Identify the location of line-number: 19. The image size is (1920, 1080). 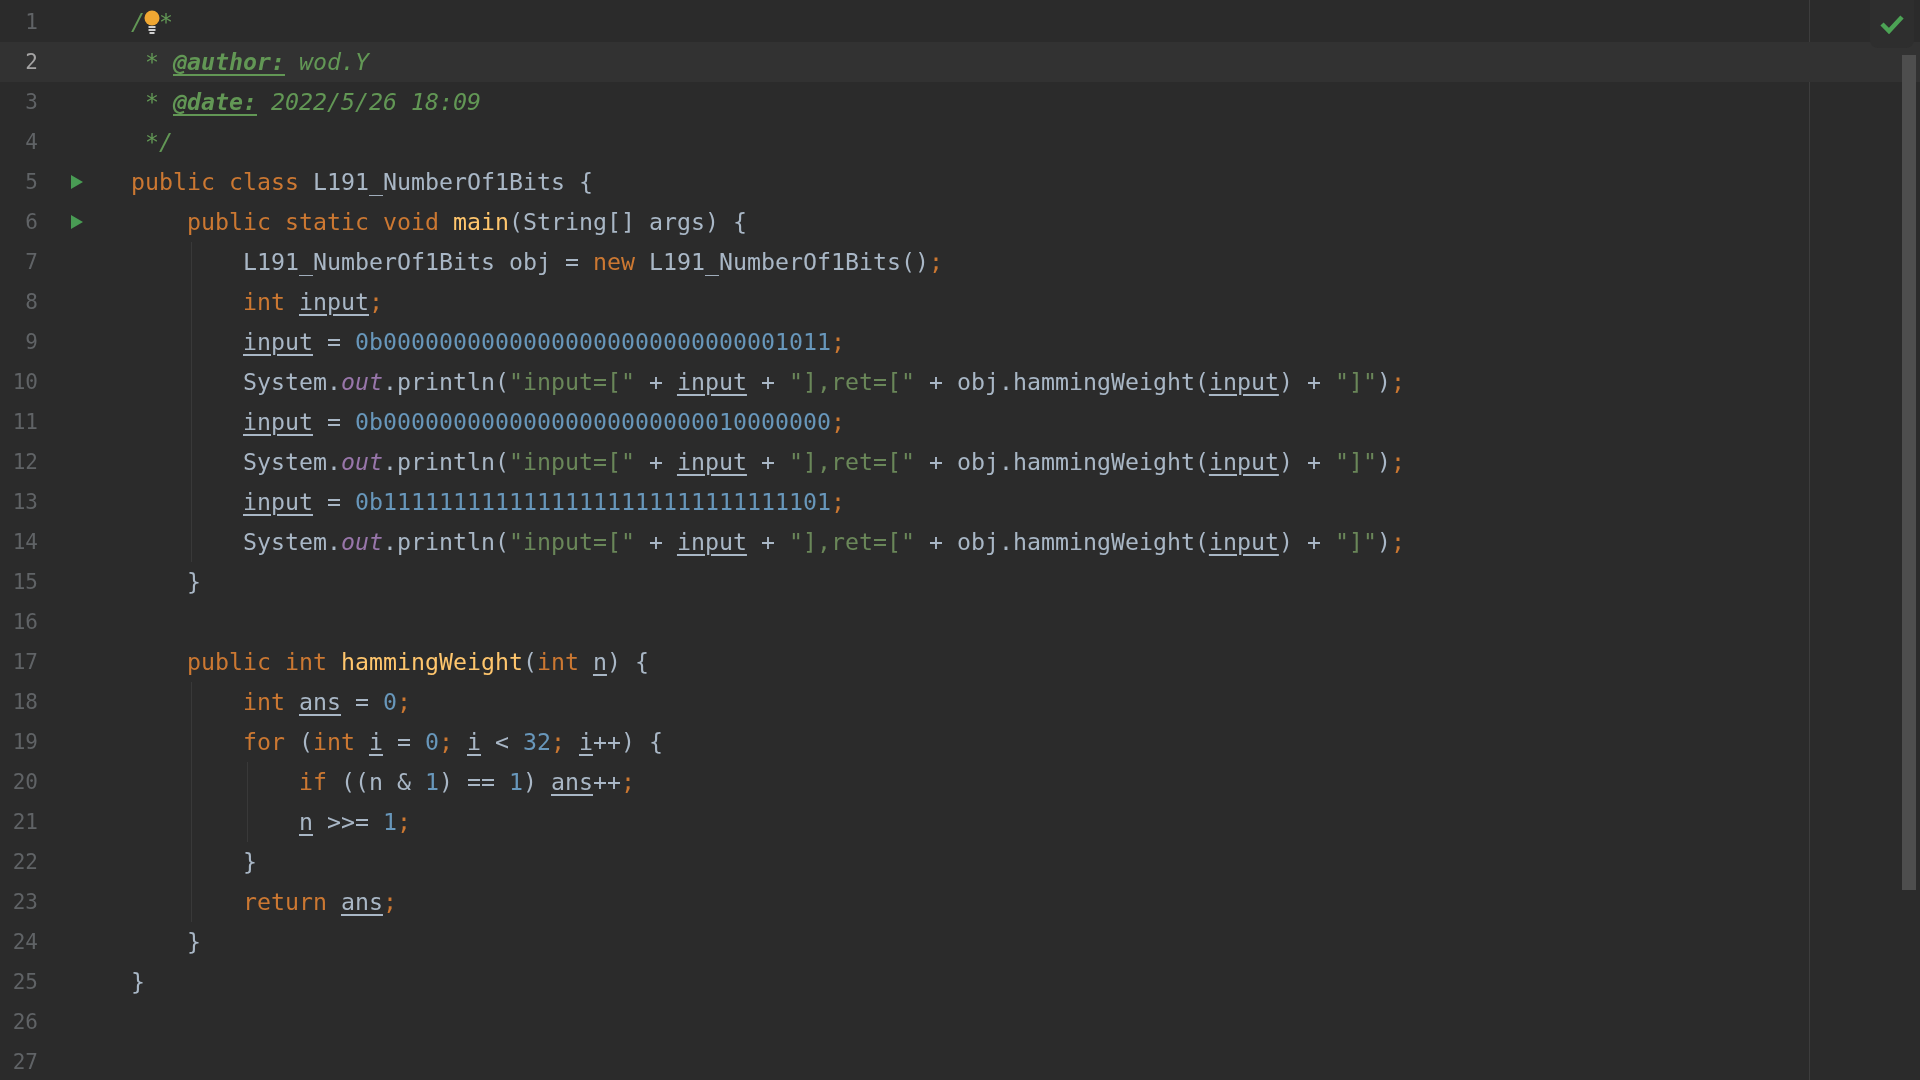
(24, 742).